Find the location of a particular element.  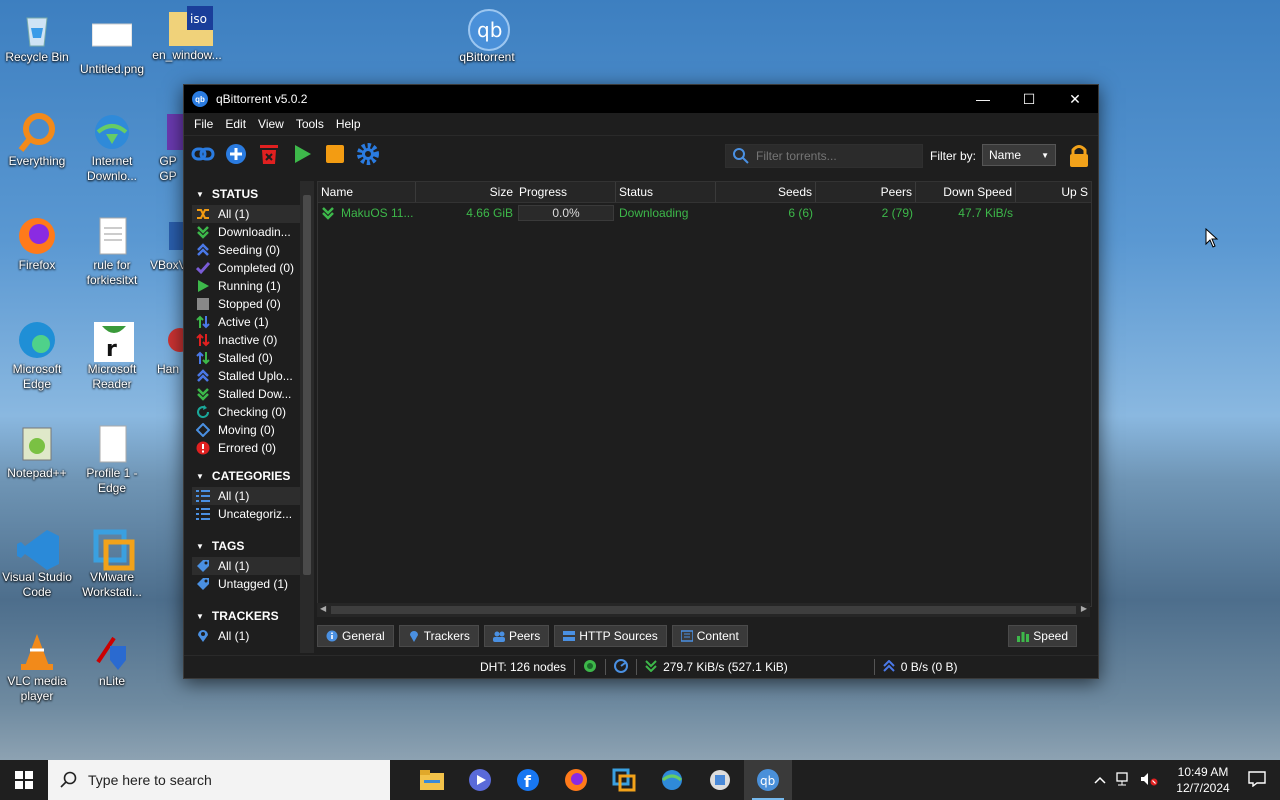

column-header-status: Status is located at coordinates (666, 192).